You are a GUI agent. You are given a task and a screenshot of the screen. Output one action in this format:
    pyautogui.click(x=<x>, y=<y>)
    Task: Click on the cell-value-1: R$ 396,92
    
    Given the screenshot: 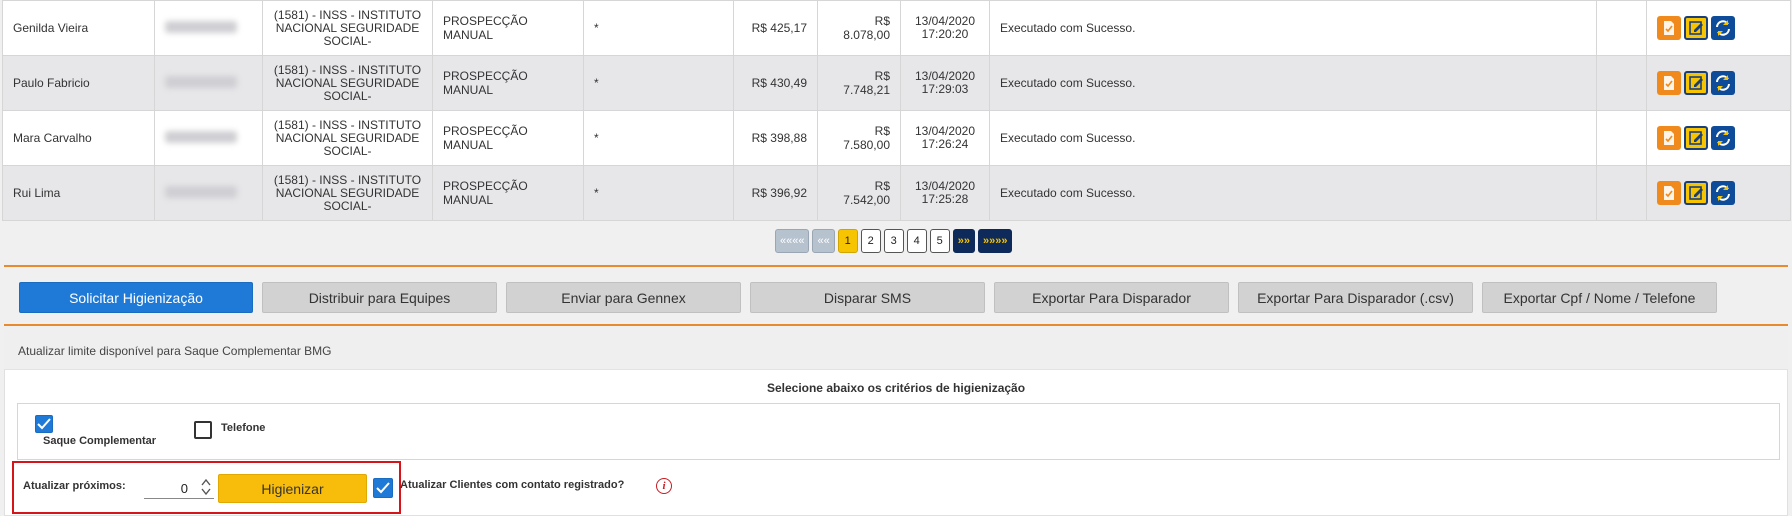 What is the action you would take?
    pyautogui.click(x=775, y=193)
    